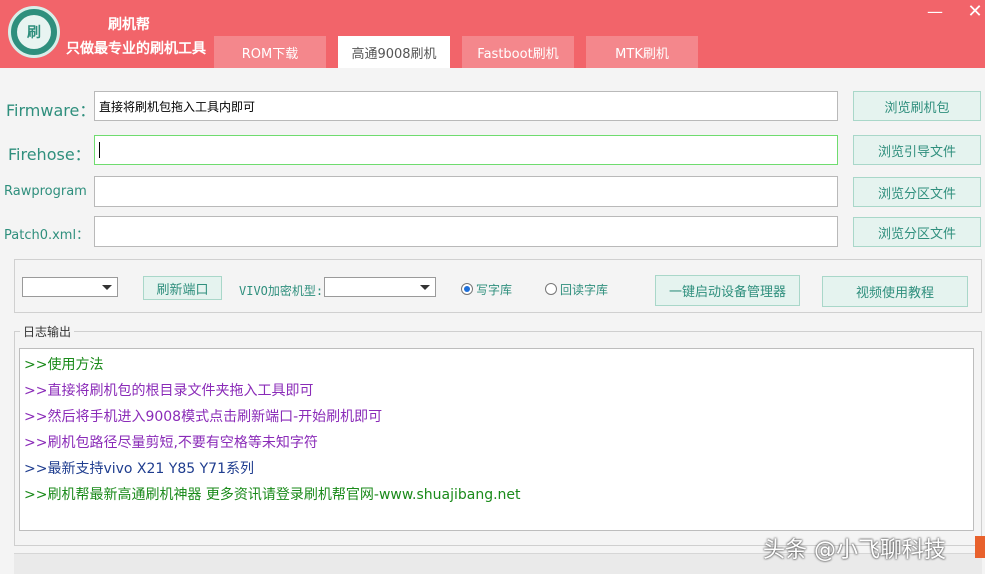  I want to click on watermark-badge-icon, so click(980, 547).